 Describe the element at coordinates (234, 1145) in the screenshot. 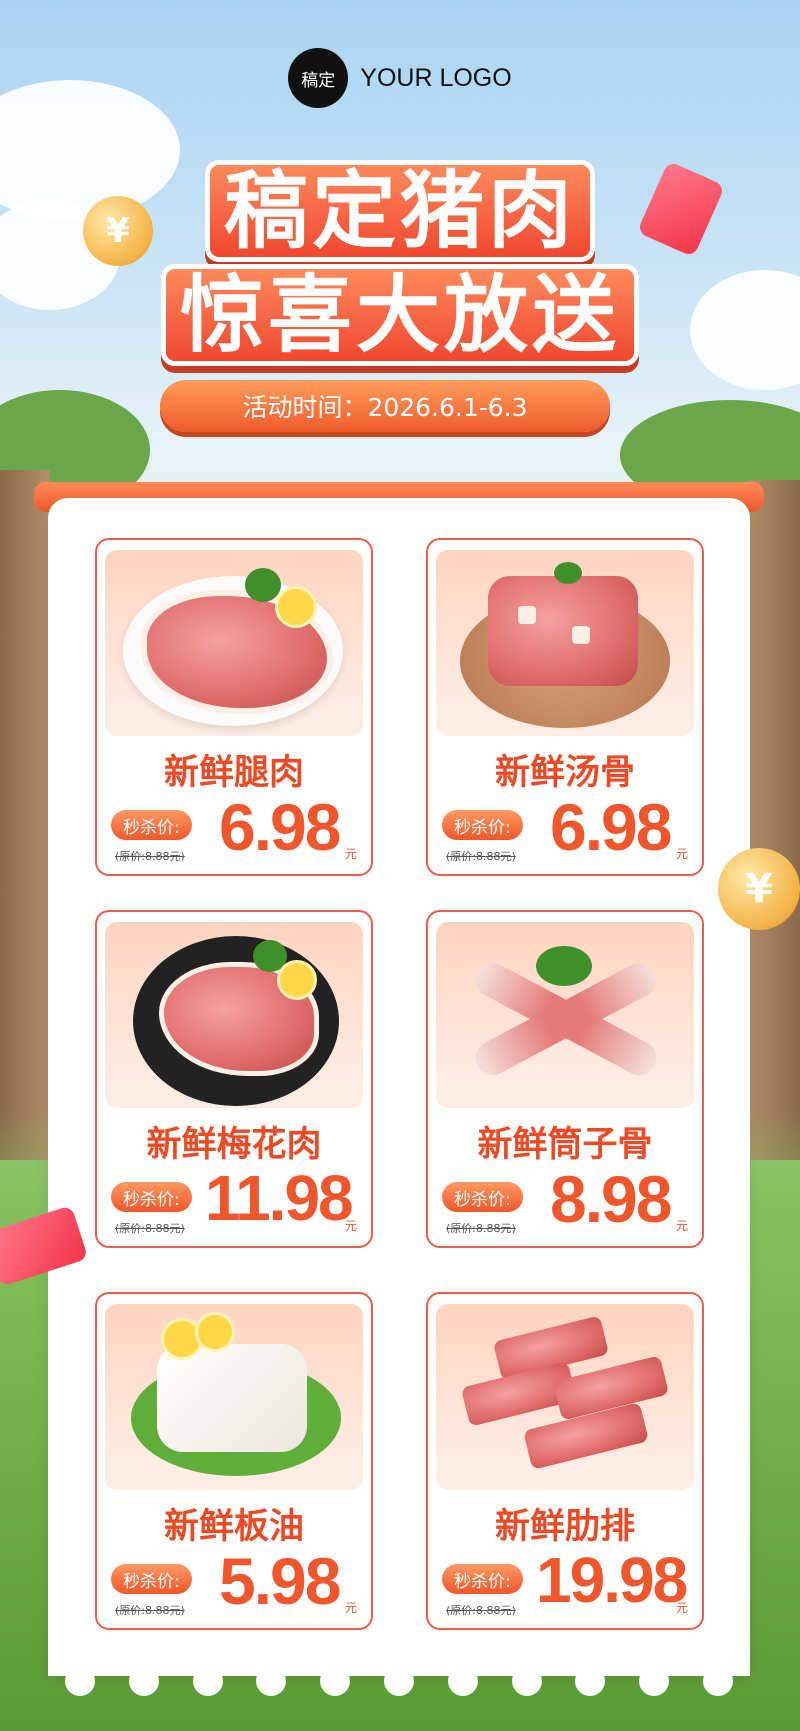

I see `product-name: 新鲜梅花肉` at that location.